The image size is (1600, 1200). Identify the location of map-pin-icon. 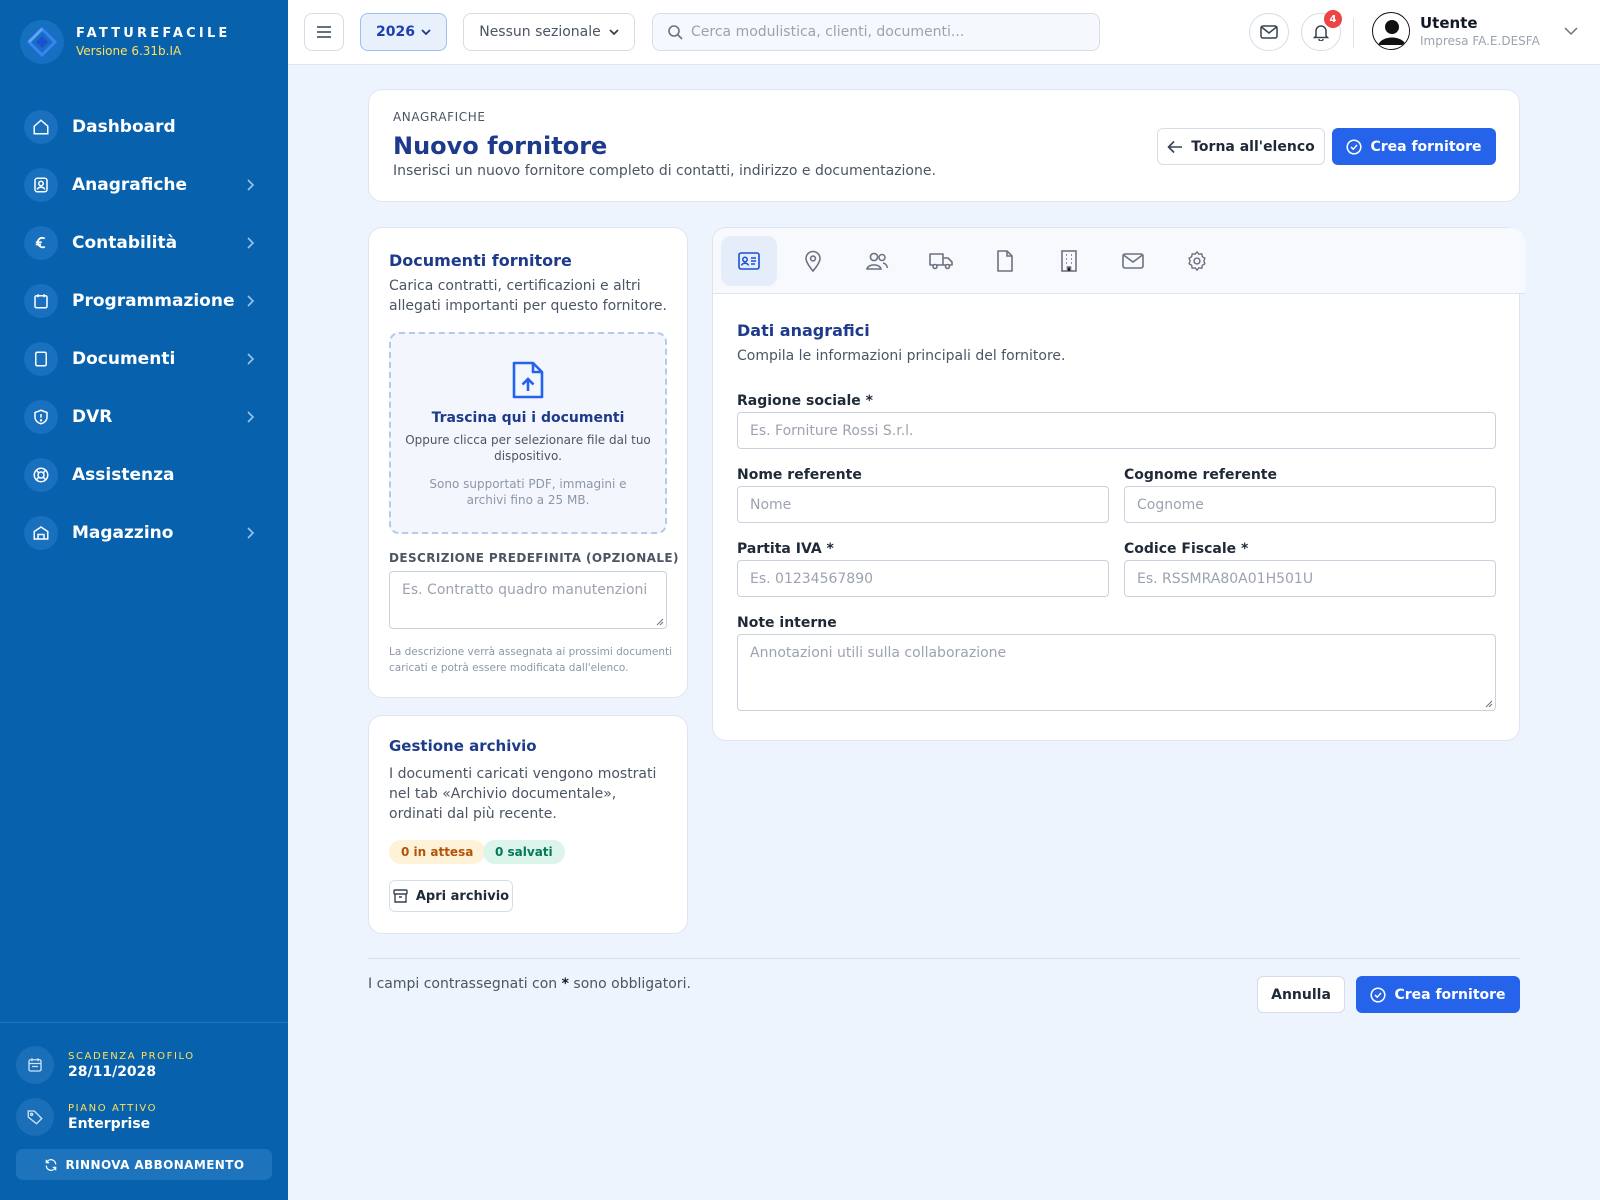
(813, 261).